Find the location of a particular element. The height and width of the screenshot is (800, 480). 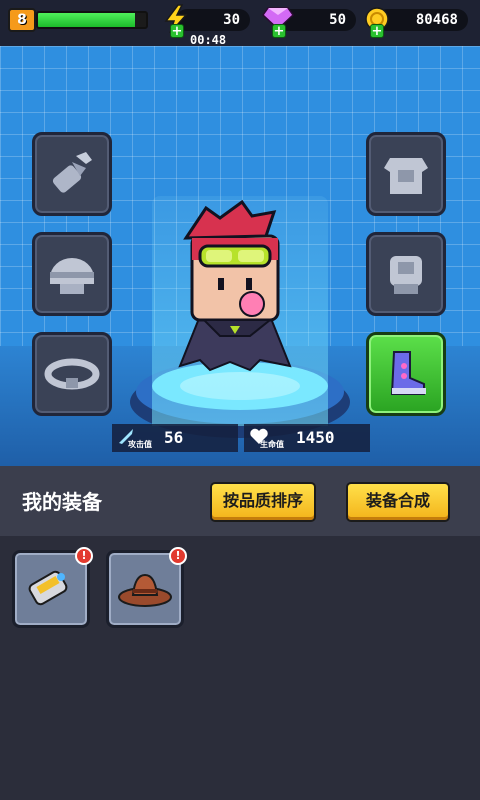

glove-arm-icon is located at coordinates (72, 172).